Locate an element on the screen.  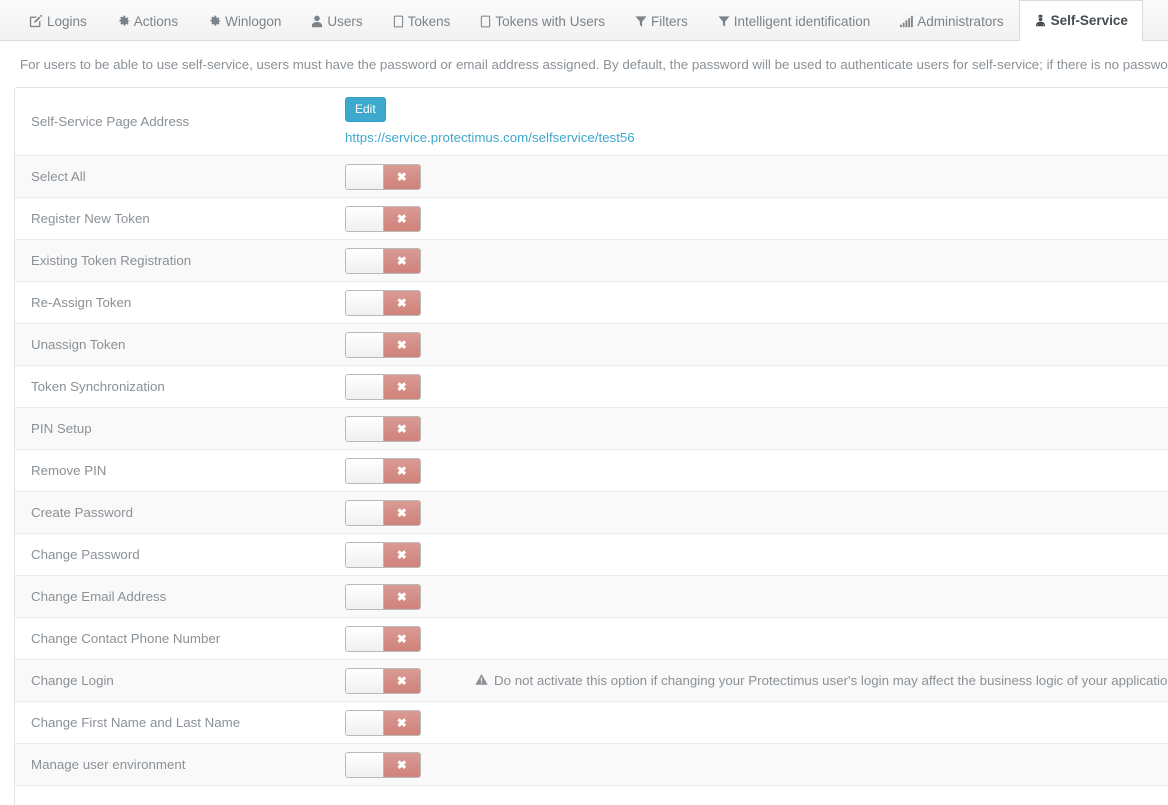
row-label-cell: Remove PIN is located at coordinates (180, 471).